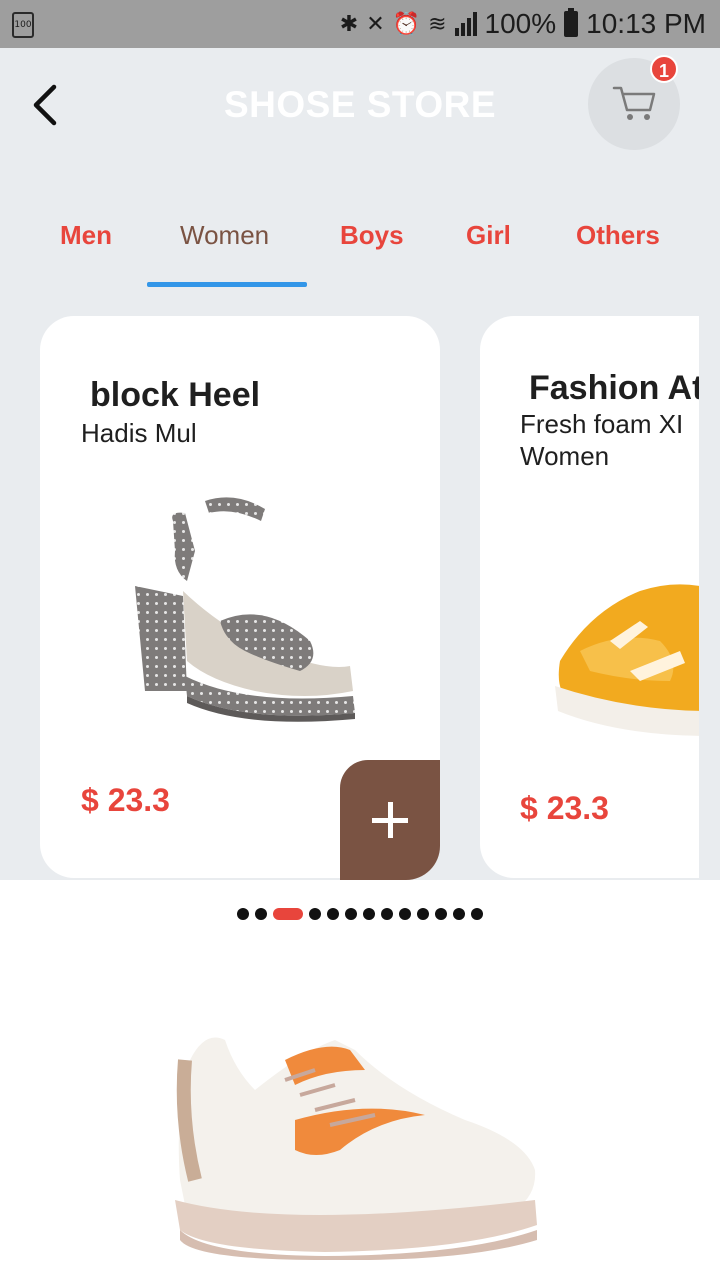 This screenshot has width=720, height=1280. I want to click on product-subtitle: Hadis Mul, so click(139, 433).